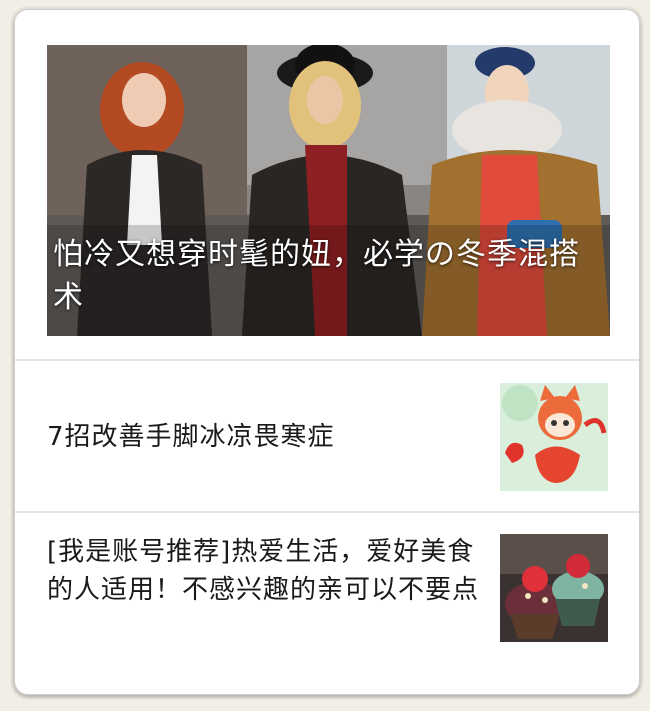  Describe the element at coordinates (191, 437) in the screenshot. I see `item-title: 7招改善手脚冰凉畏寒症` at that location.